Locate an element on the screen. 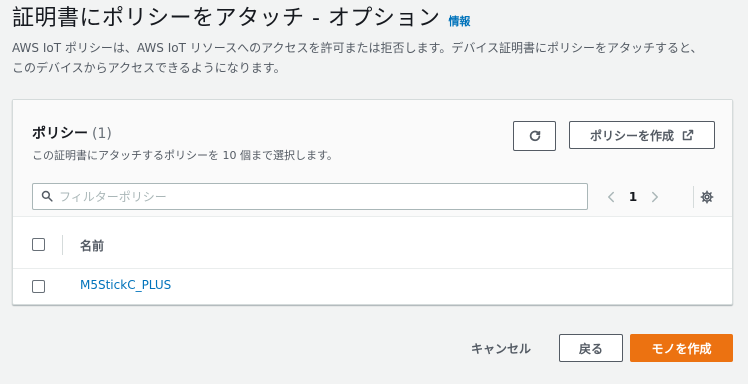  pagination-divider is located at coordinates (693, 197).